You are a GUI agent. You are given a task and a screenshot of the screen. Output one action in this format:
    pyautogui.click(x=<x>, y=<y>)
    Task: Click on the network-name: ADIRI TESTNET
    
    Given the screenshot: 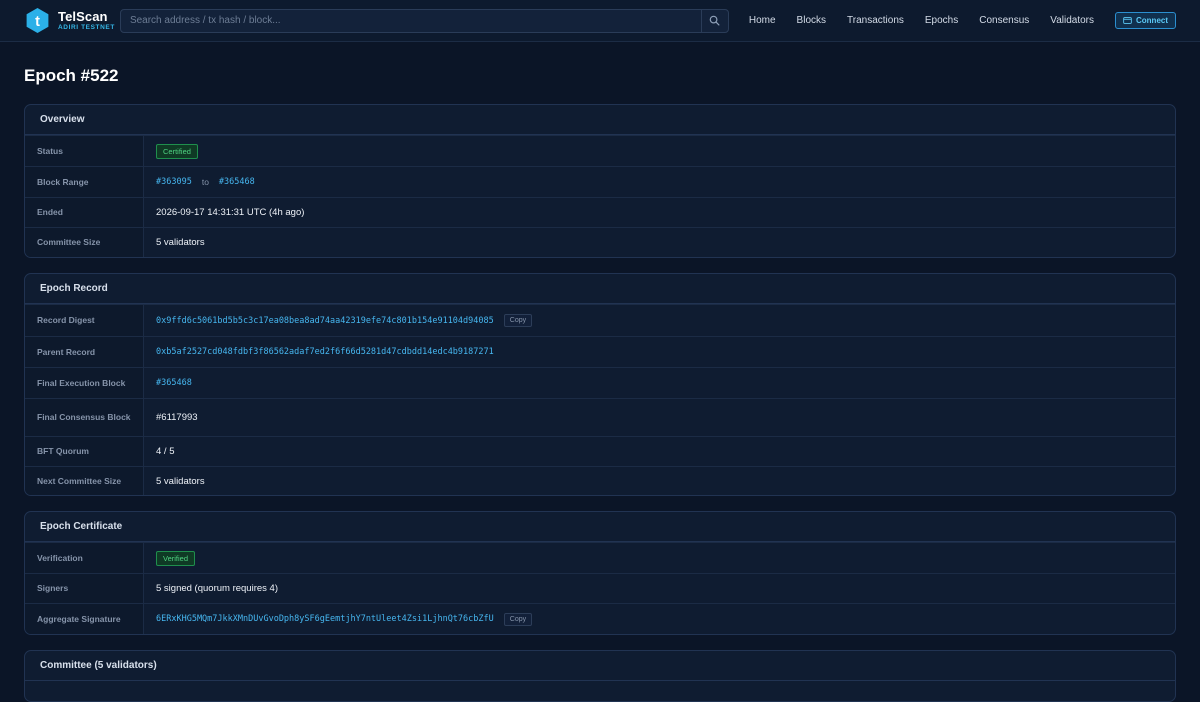 What is the action you would take?
    pyautogui.click(x=86, y=27)
    